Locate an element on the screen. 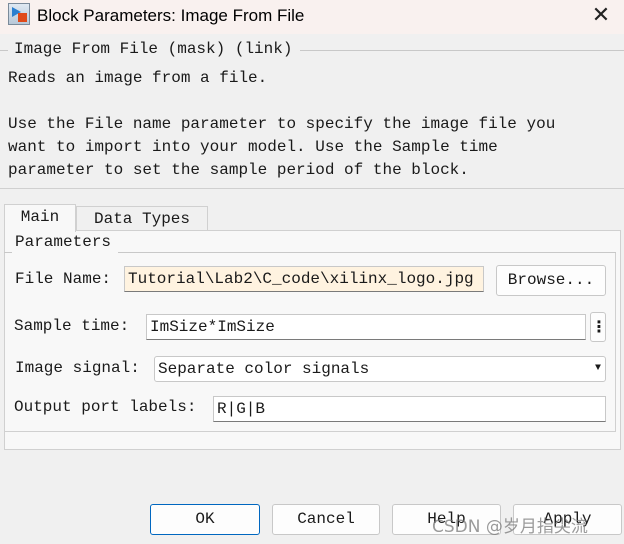  output-port-labels-label: Output port labels: is located at coordinates (105, 407).